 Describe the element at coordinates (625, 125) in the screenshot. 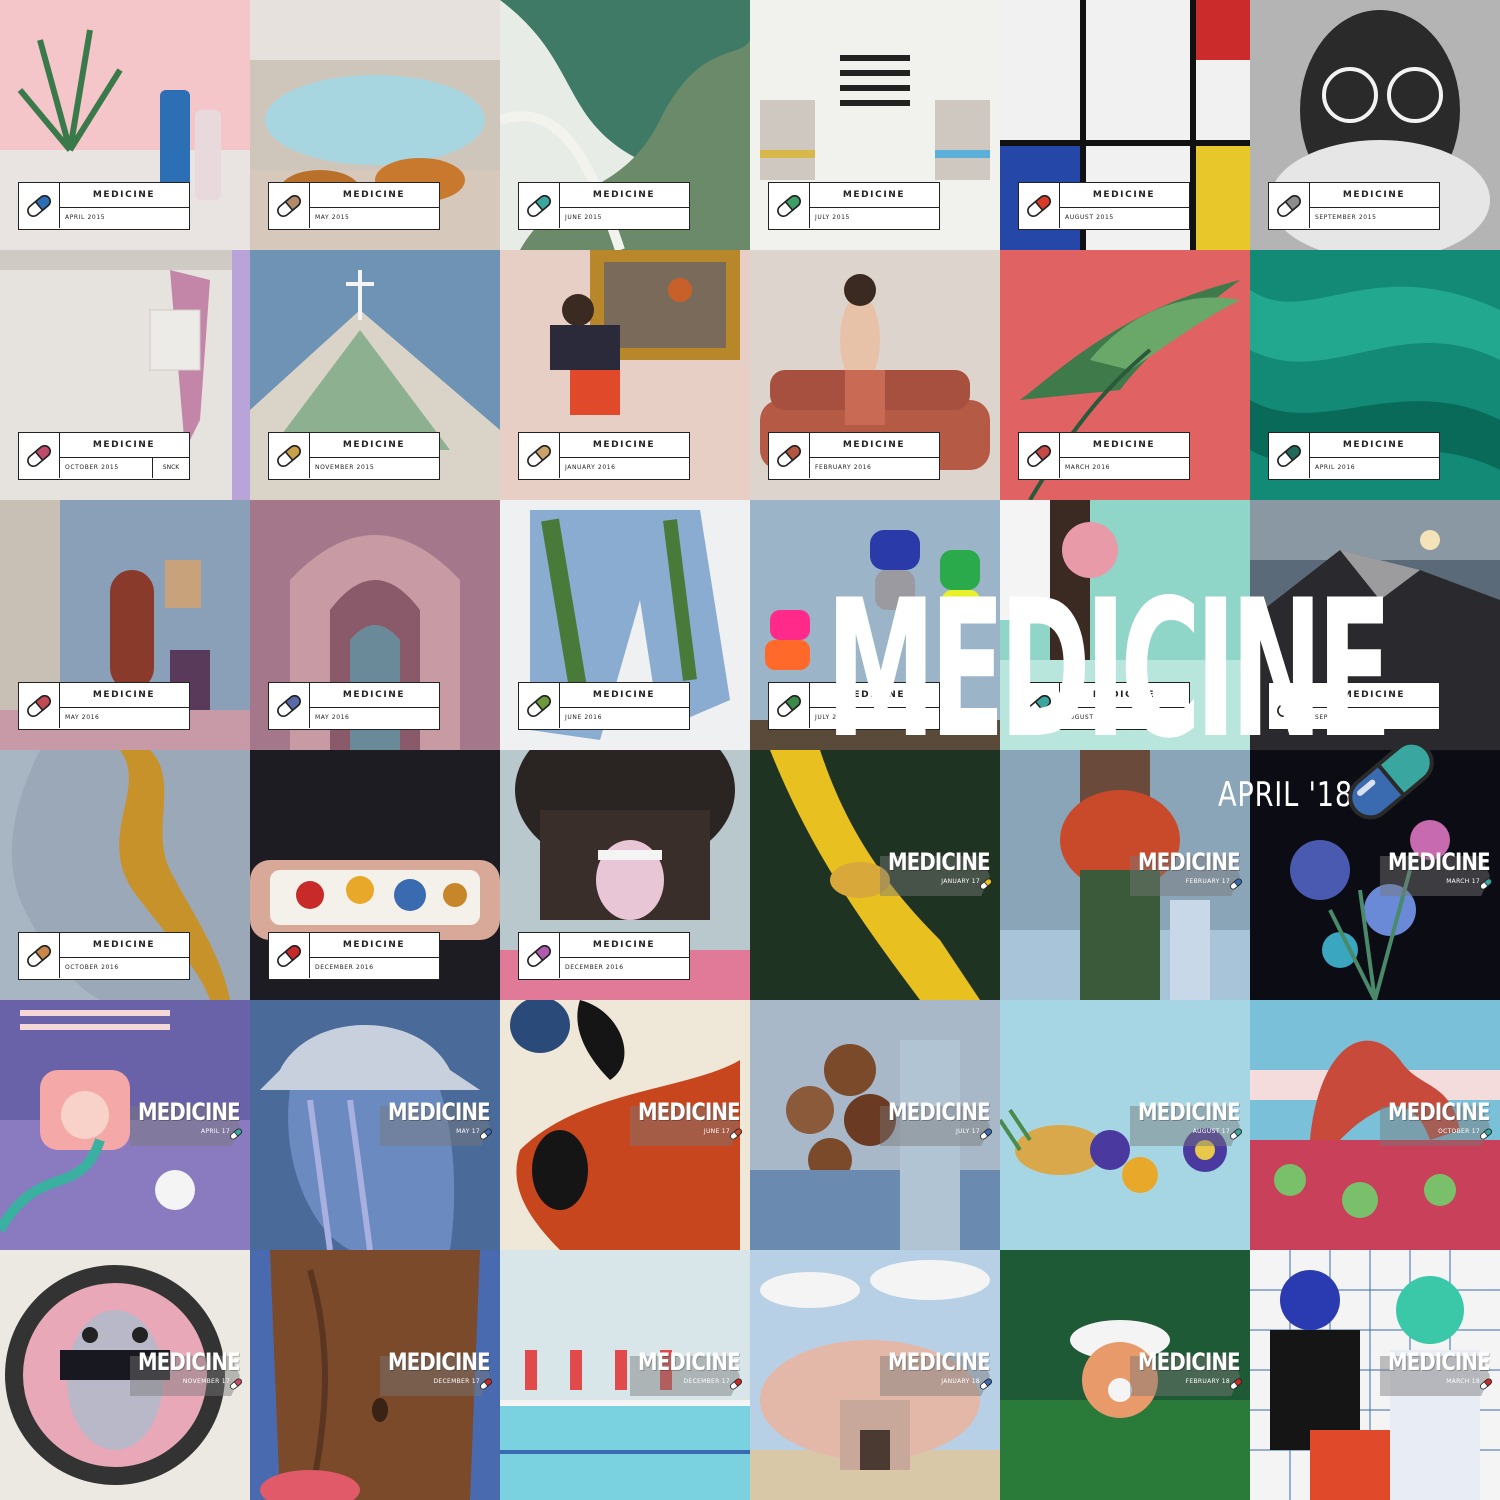

I see `cover-tile: MEDICINE JUNE 2015` at that location.